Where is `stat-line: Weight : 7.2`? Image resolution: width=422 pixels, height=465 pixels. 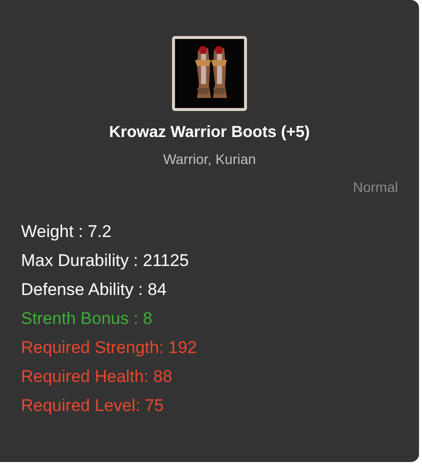 stat-line: Weight : 7.2 is located at coordinates (66, 232).